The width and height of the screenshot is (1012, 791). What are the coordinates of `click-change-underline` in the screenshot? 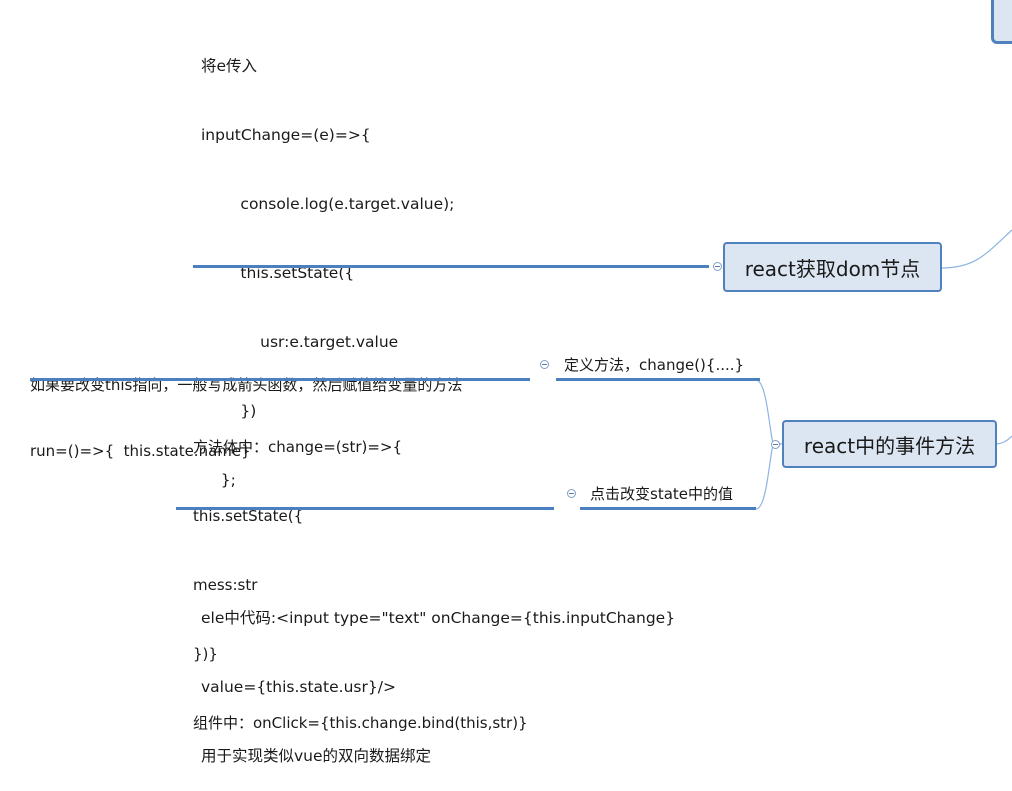 It's located at (668, 508).